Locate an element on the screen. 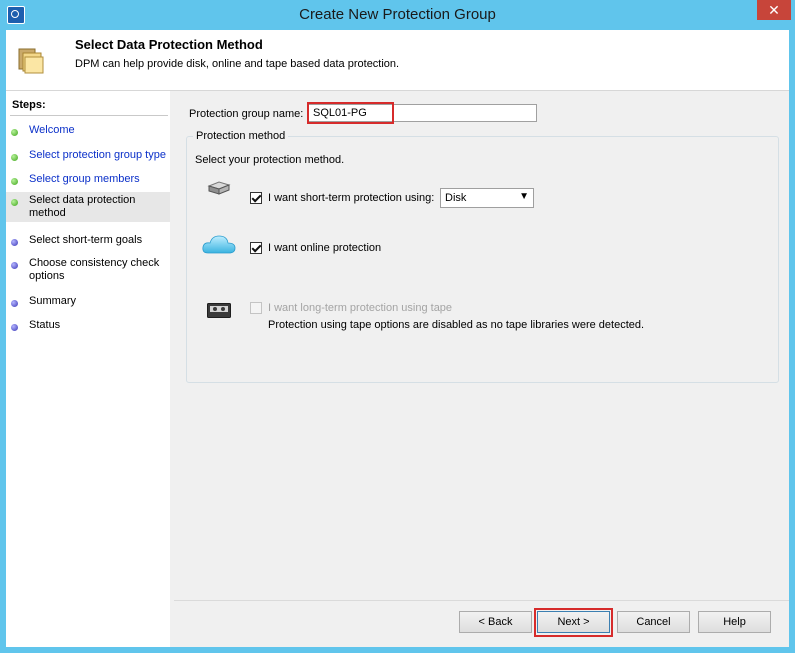 This screenshot has height=653, width=795. online-protection-label: I want online protection is located at coordinates (325, 248).